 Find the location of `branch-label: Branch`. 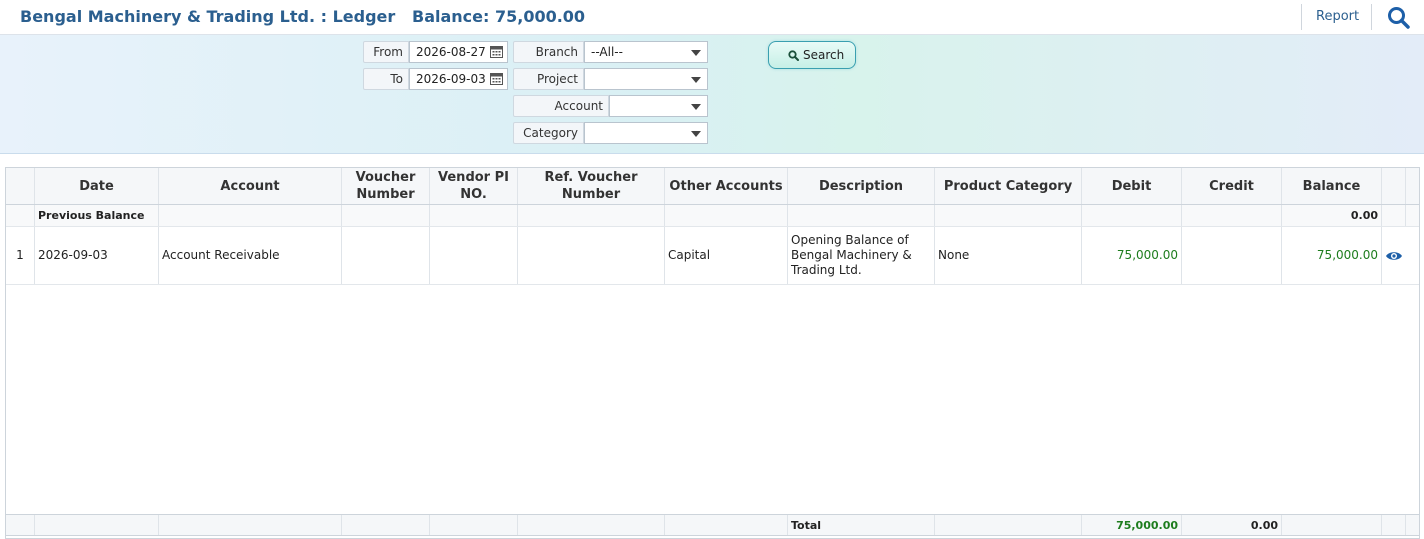

branch-label: Branch is located at coordinates (548, 52).